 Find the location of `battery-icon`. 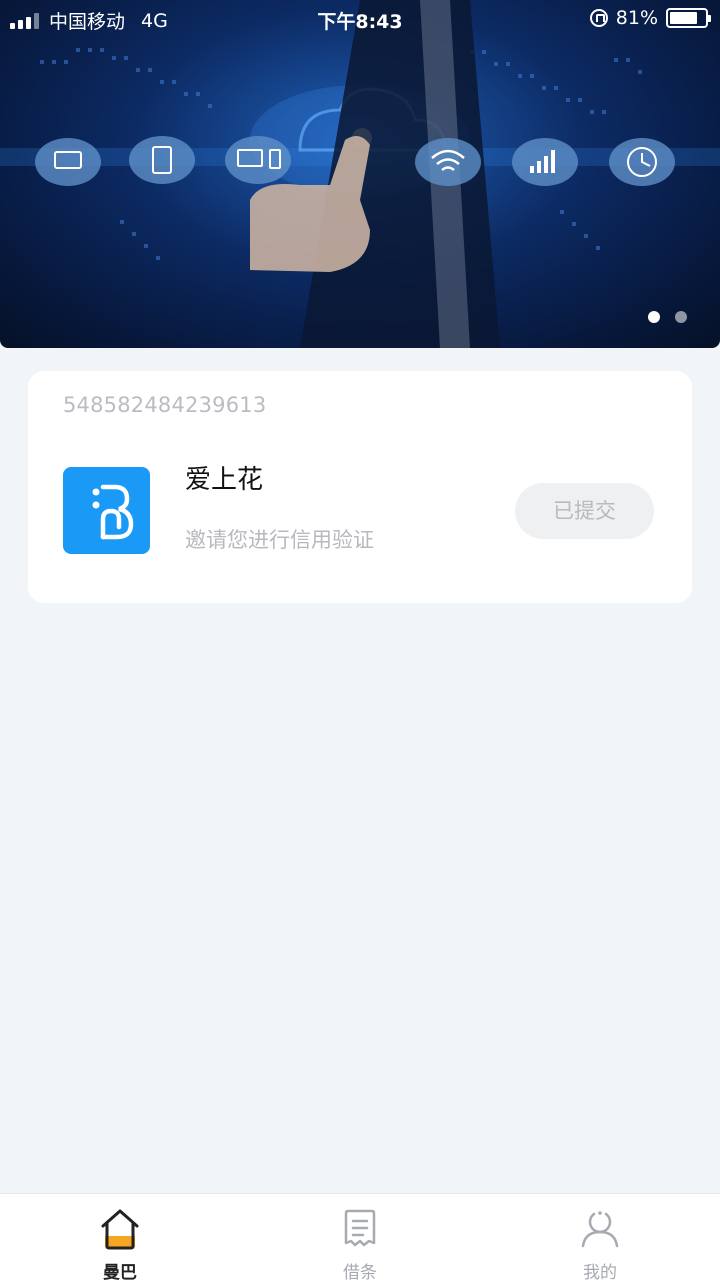

battery-icon is located at coordinates (688, 18).